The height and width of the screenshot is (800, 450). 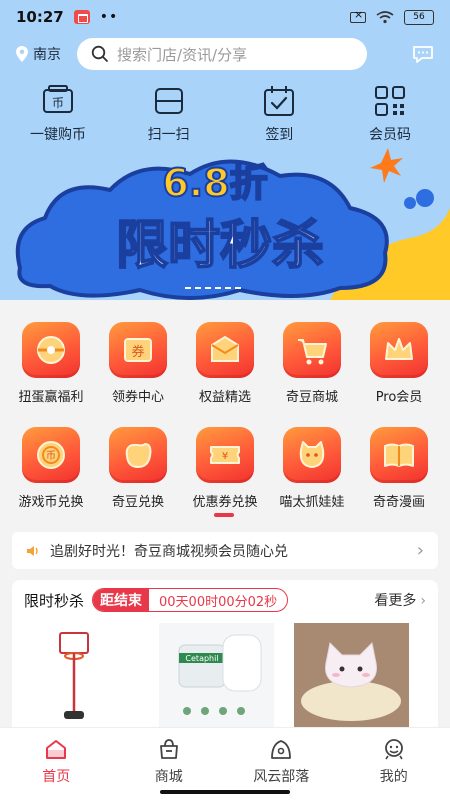 What do you see at coordinates (423, 54) in the screenshot?
I see `message-icon` at bounding box center [423, 54].